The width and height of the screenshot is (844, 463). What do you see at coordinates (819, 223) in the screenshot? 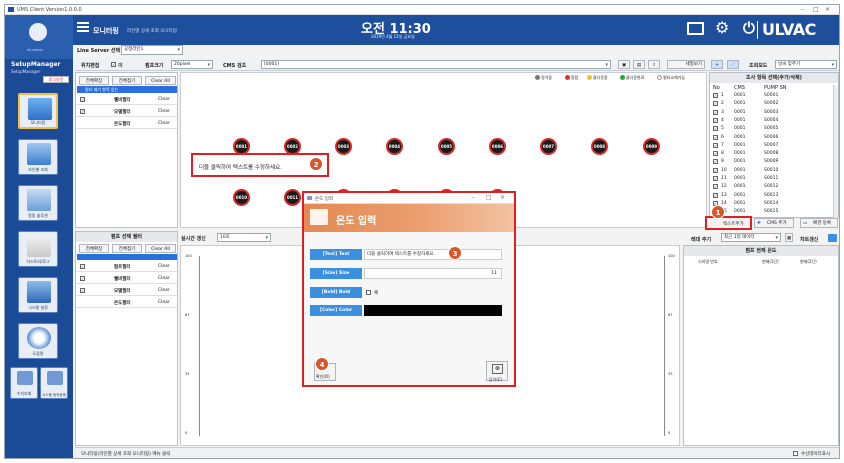
I see `bg-register-button: ▭ 배경 등록` at bounding box center [819, 223].